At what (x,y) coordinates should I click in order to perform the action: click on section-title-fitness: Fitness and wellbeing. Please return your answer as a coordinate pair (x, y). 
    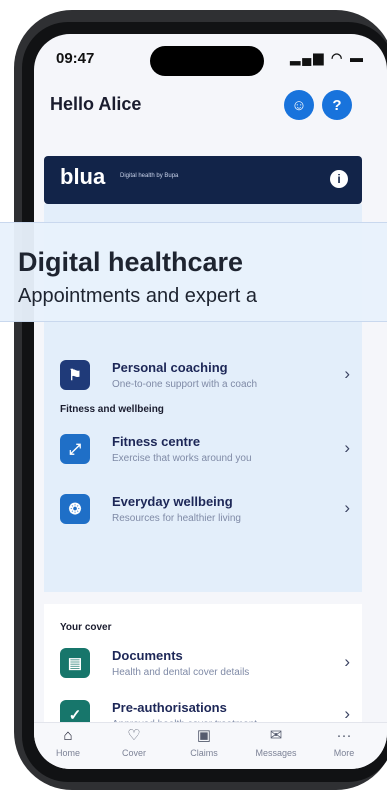
    Looking at the image, I should click on (112, 409).